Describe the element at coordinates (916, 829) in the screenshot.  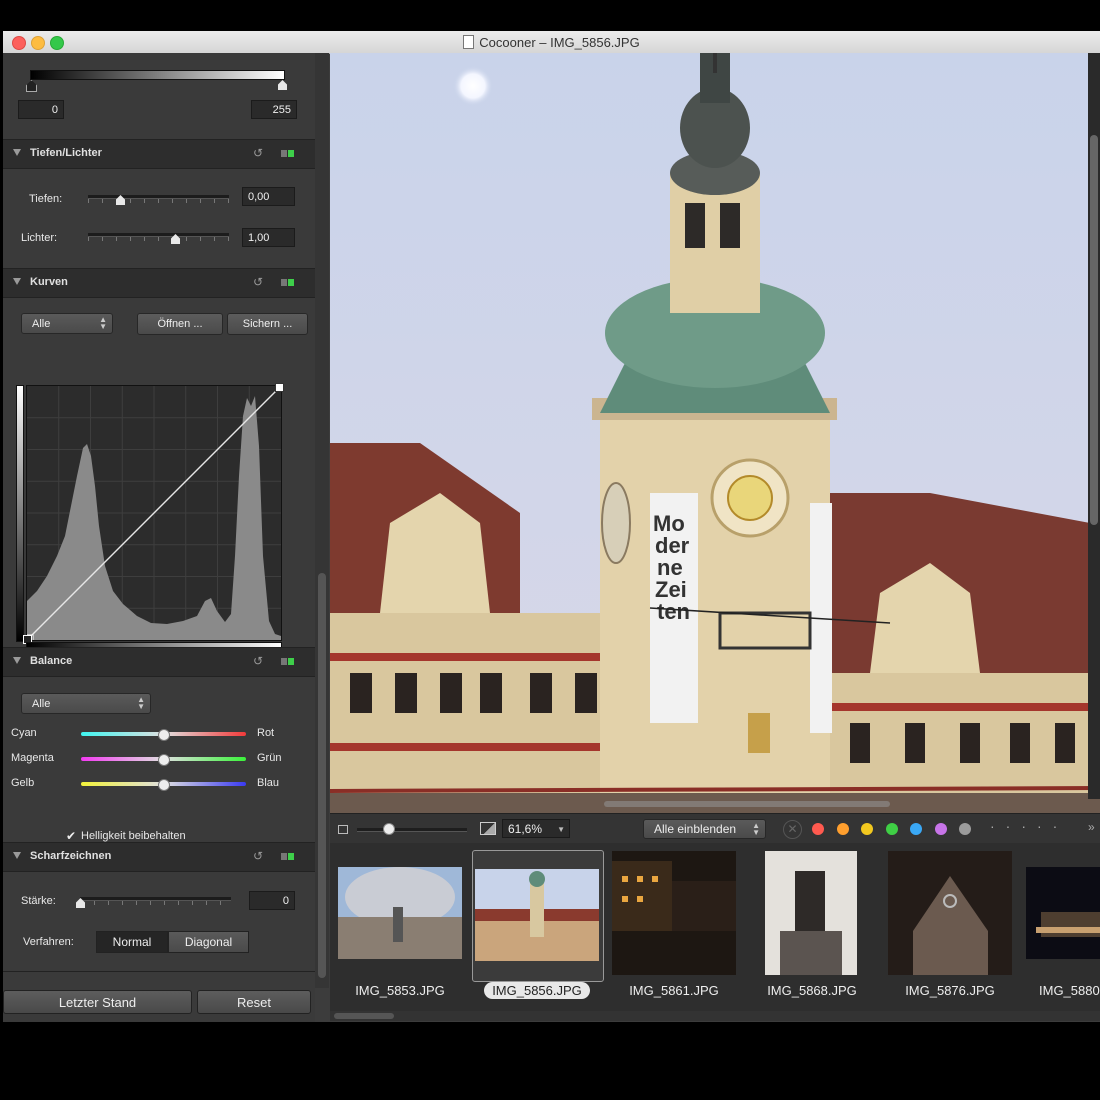
I see `label-color-blue-icon` at that location.